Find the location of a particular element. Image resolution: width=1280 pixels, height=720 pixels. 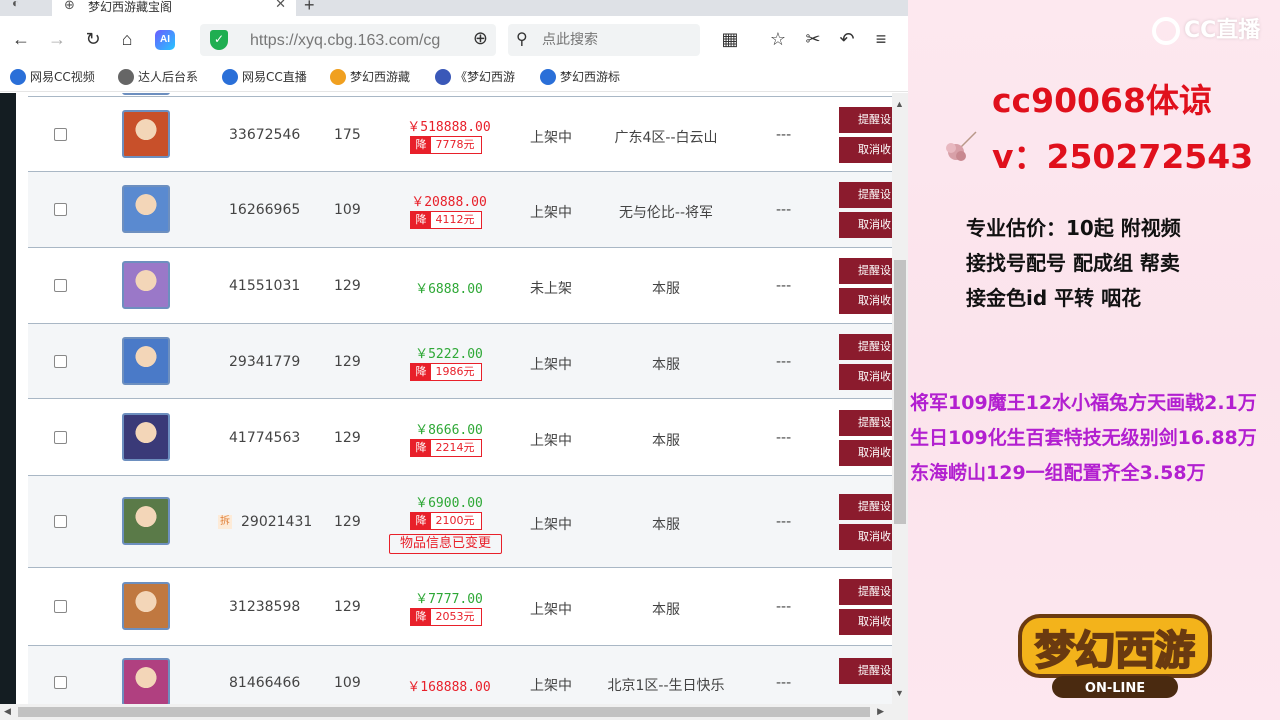

scroll-right-icon: ▶ is located at coordinates (880, 711).